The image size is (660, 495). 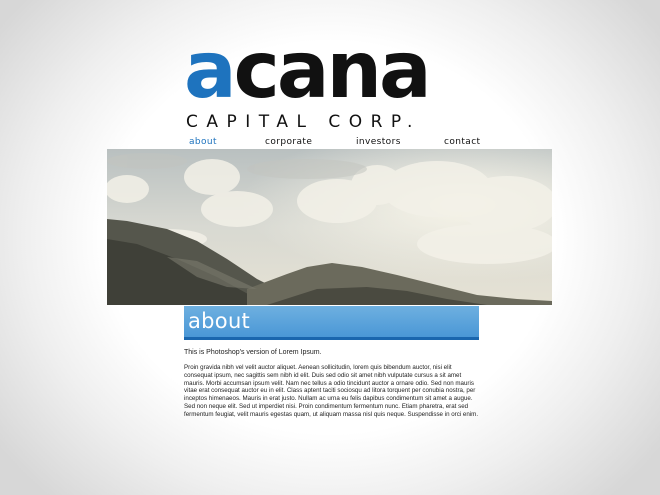 What do you see at coordinates (334, 142) in the screenshot?
I see `main-nav: about corporate investors contact` at bounding box center [334, 142].